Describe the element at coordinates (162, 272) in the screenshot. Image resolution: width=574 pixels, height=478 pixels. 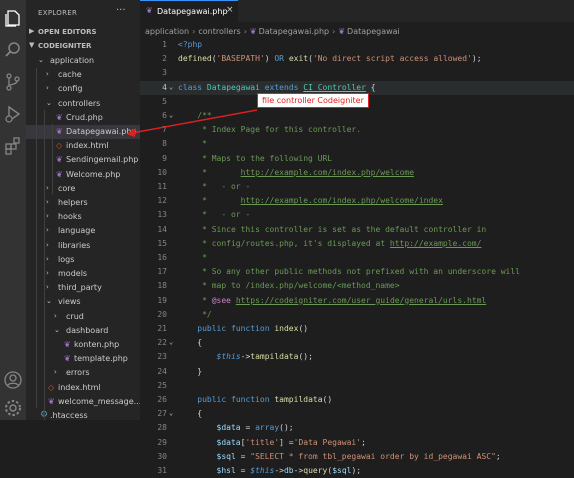
I see `line-number: 17` at that location.